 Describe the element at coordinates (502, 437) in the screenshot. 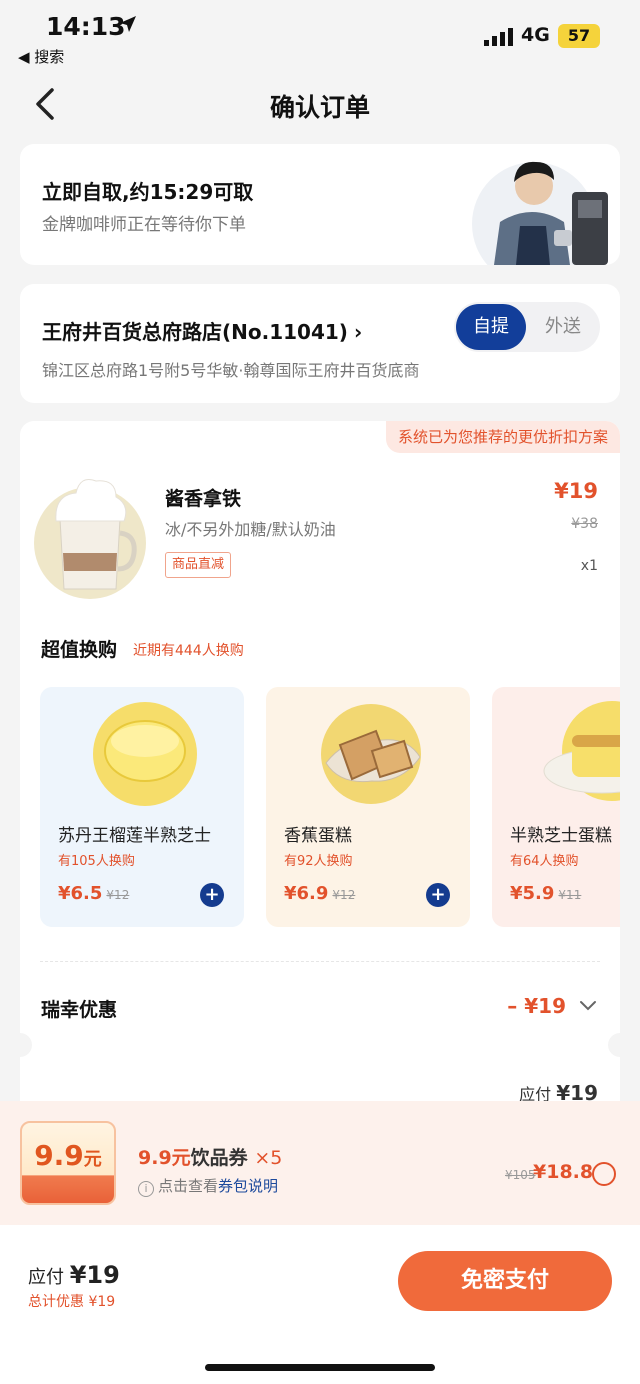

I see `discount-recommendation-banner: 系统已为您推荐的更优折扣方案` at that location.